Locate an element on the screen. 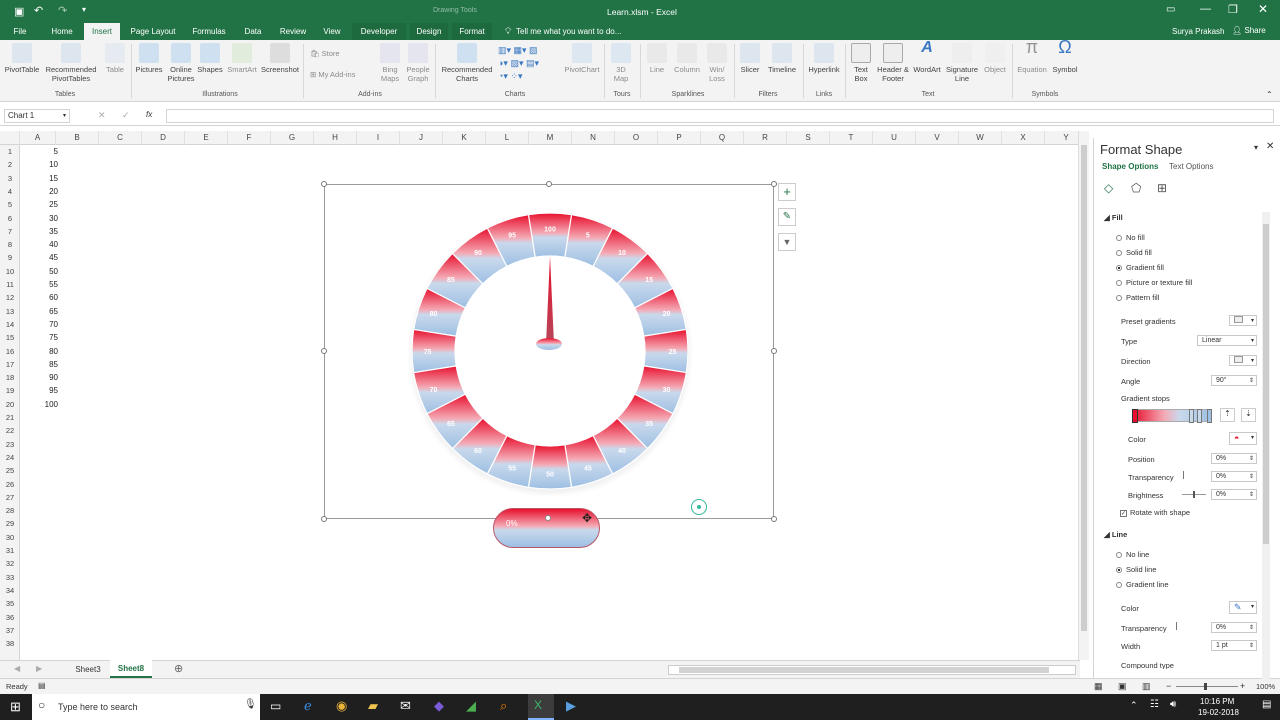 This screenshot has width=1280, height=720. tab-text-options: Text Options is located at coordinates (1191, 166).